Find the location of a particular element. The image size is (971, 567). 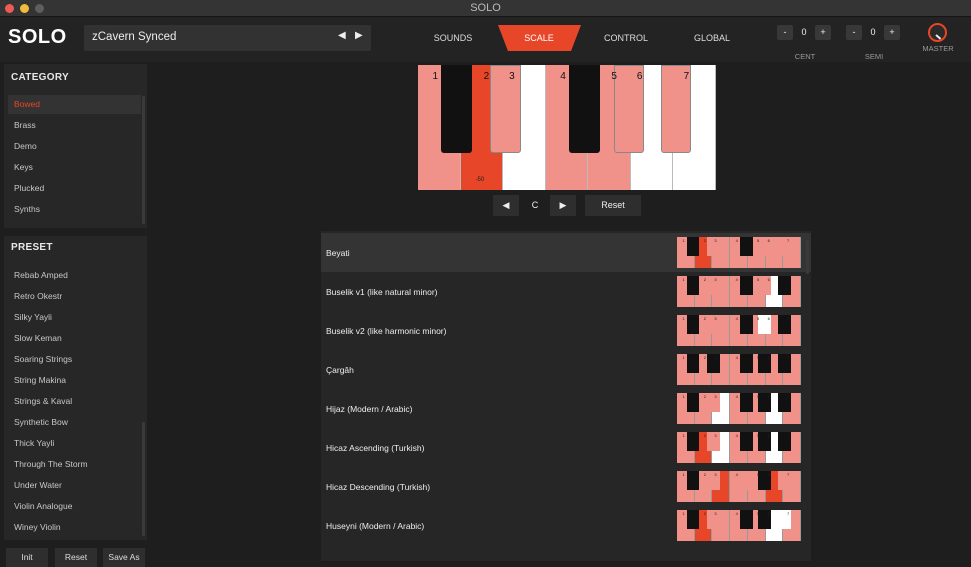

category-item: Synths is located at coordinates (74, 209).